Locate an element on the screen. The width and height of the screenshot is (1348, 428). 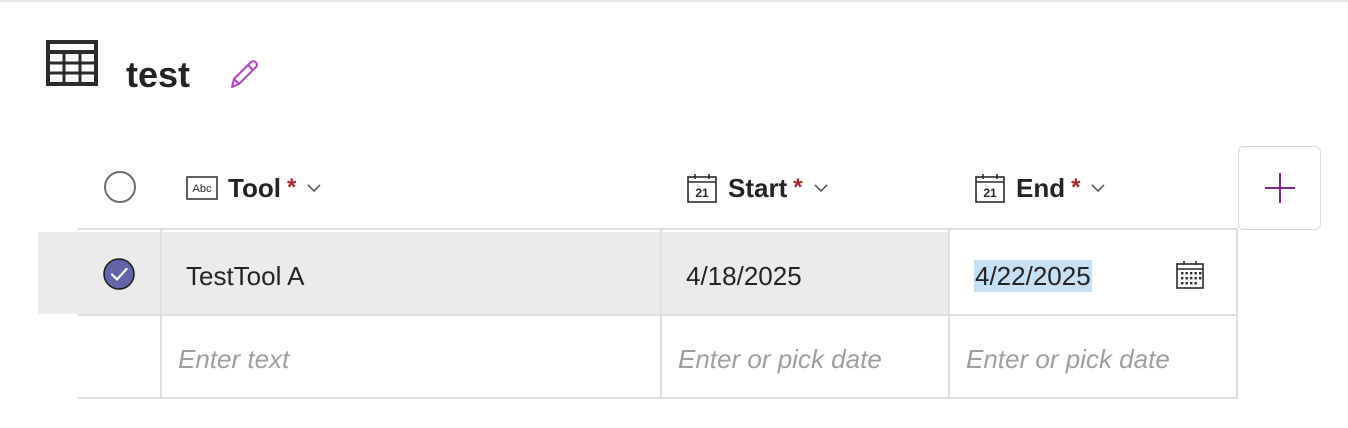
column-header-start: 21 Start * is located at coordinates (757, 188).